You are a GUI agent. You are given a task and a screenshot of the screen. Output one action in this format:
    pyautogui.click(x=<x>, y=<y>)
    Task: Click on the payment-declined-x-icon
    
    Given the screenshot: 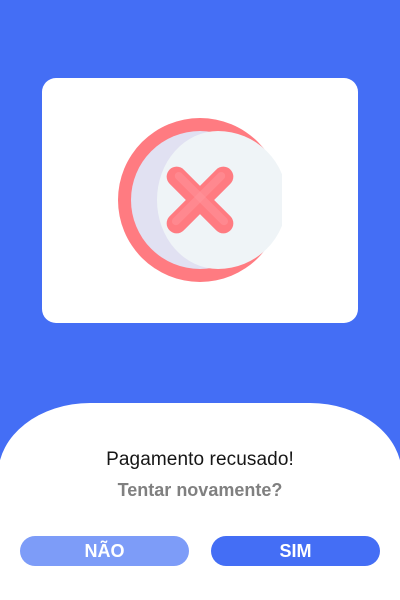 What is the action you would take?
    pyautogui.click(x=200, y=200)
    